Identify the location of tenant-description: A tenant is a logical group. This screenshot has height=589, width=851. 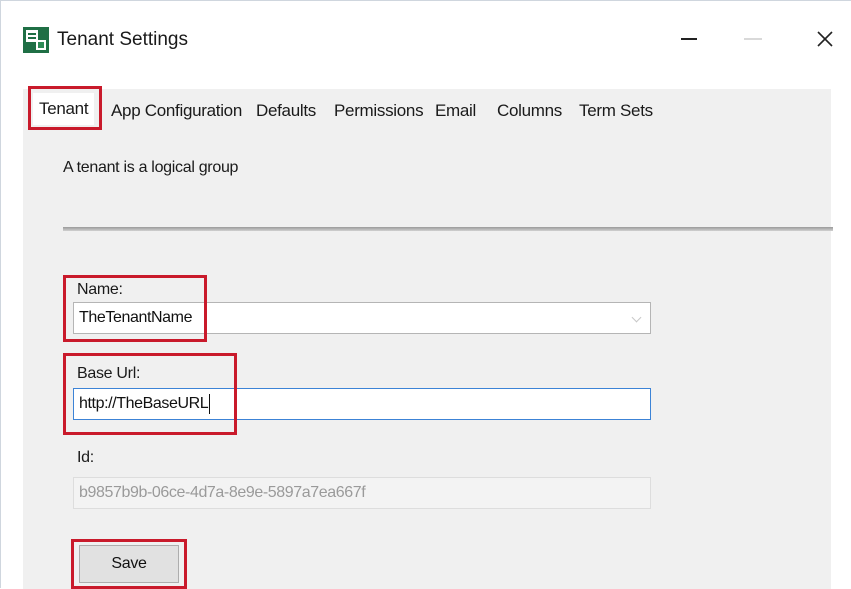
(151, 167).